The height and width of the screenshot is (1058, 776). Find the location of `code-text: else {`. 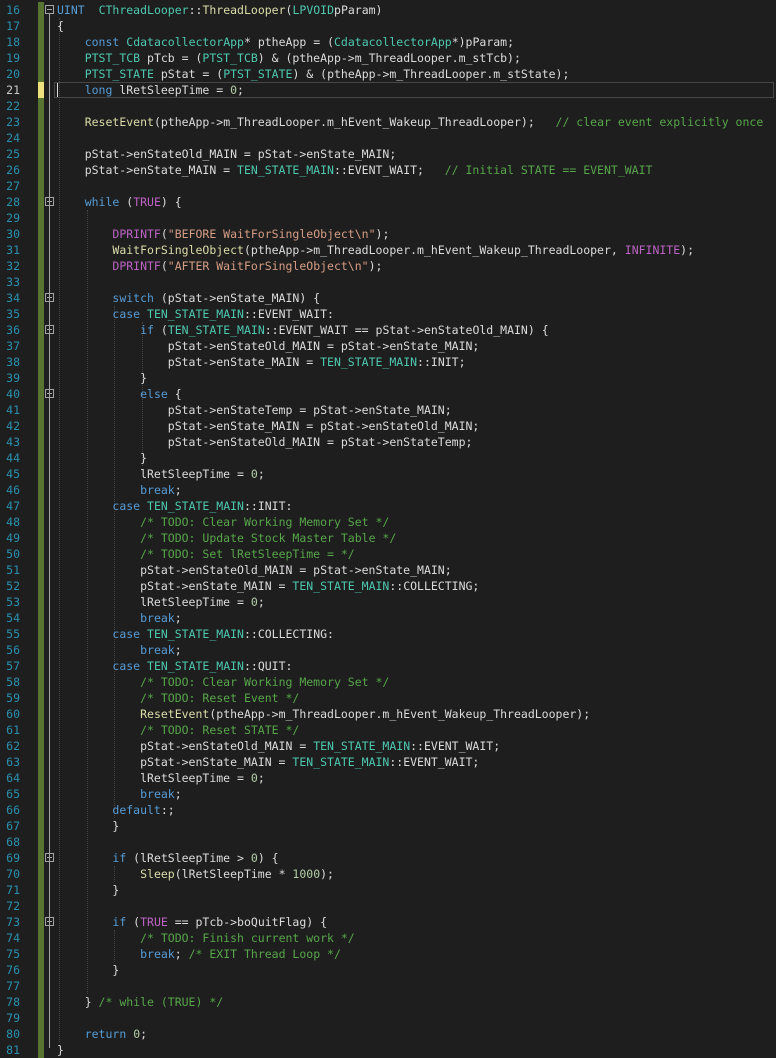

code-text: else { is located at coordinates (119, 394).